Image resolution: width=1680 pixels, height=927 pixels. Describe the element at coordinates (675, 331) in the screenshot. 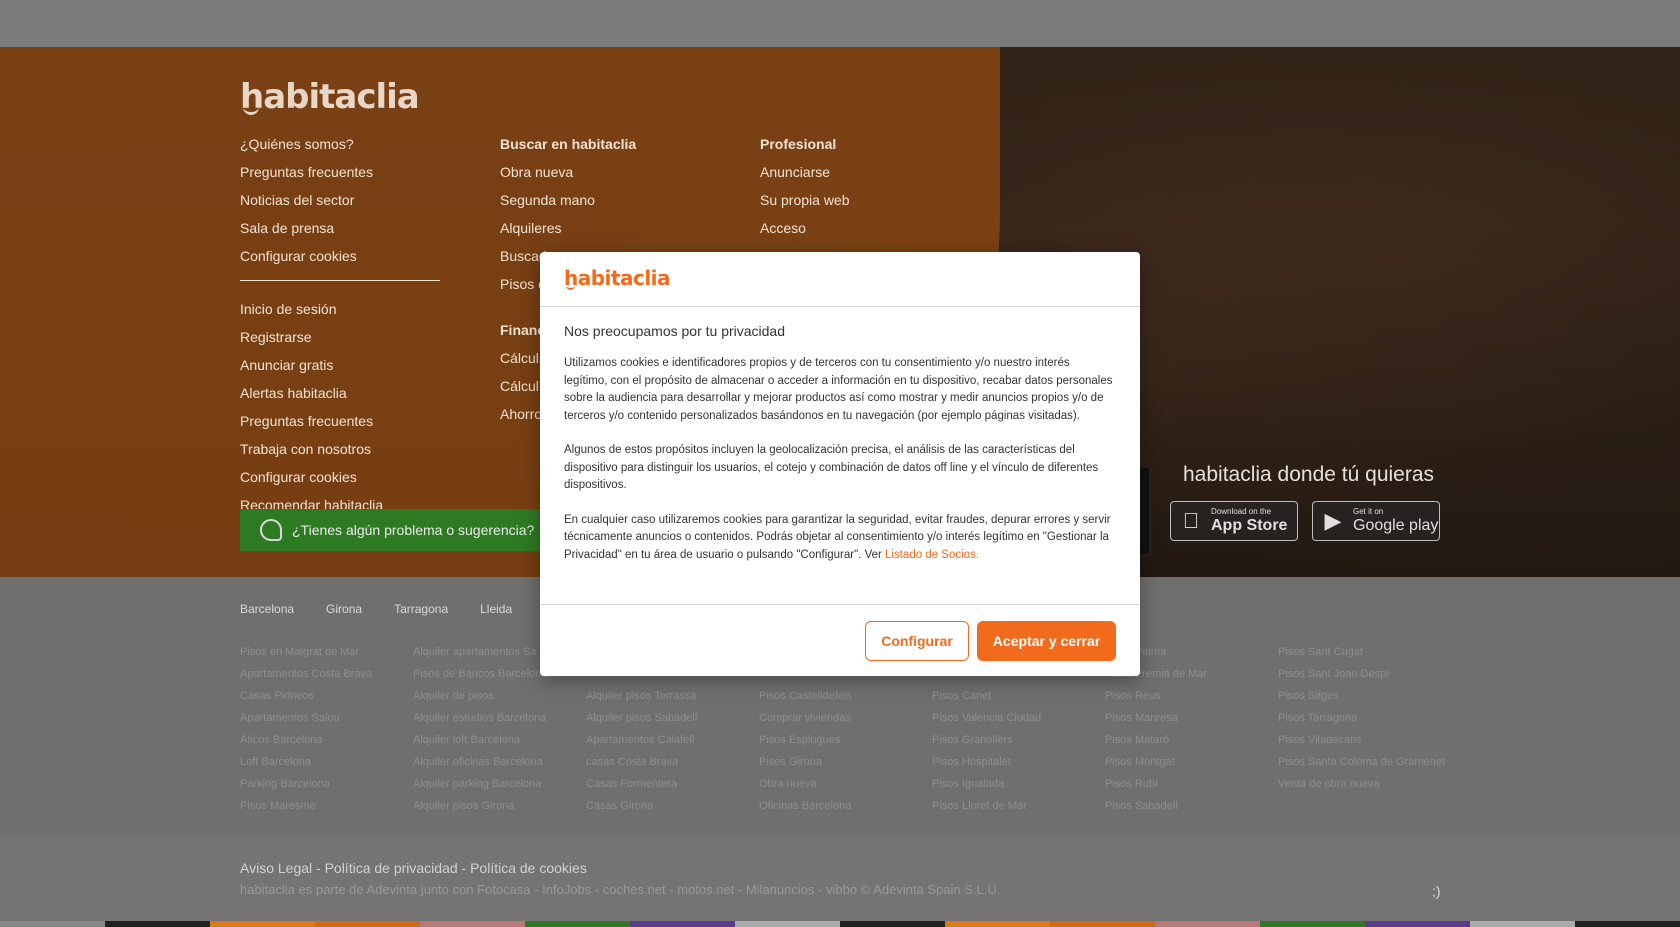

I see `modal-title: Nos preocupamos por tu privacidad` at that location.